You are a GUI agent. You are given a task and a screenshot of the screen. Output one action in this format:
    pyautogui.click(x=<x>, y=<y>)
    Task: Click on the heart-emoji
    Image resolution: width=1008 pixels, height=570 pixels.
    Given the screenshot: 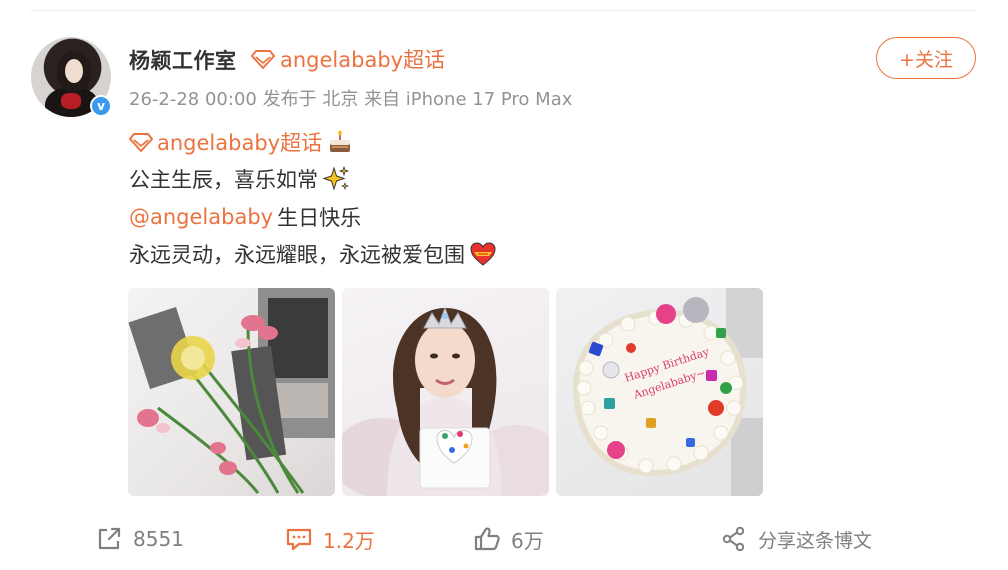 What is the action you would take?
    pyautogui.click(x=483, y=254)
    